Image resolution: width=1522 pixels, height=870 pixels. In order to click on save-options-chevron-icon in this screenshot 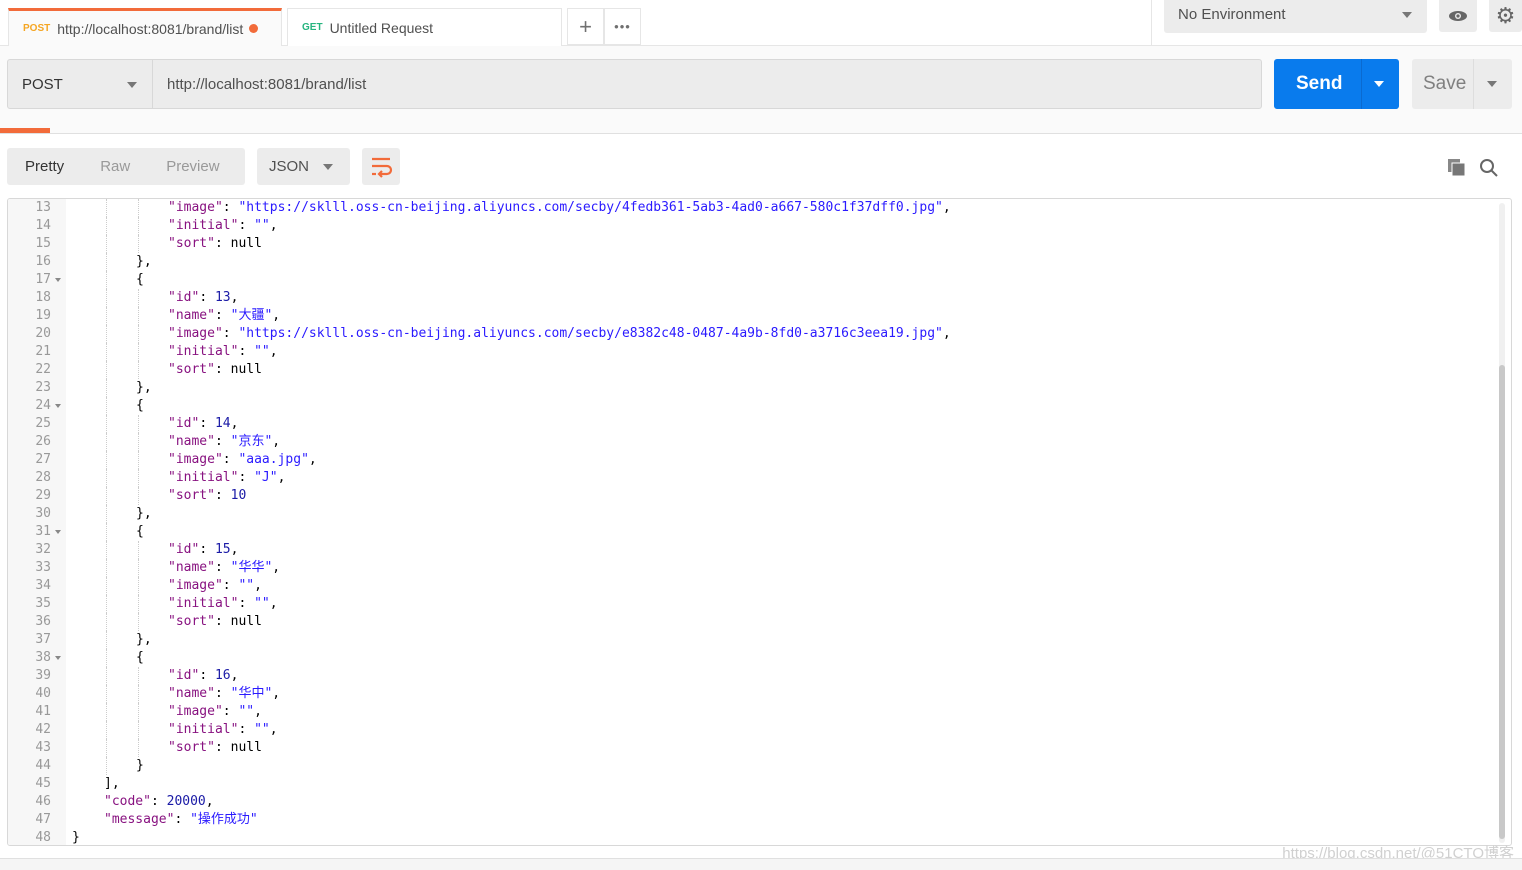, I will do `click(1492, 84)`.